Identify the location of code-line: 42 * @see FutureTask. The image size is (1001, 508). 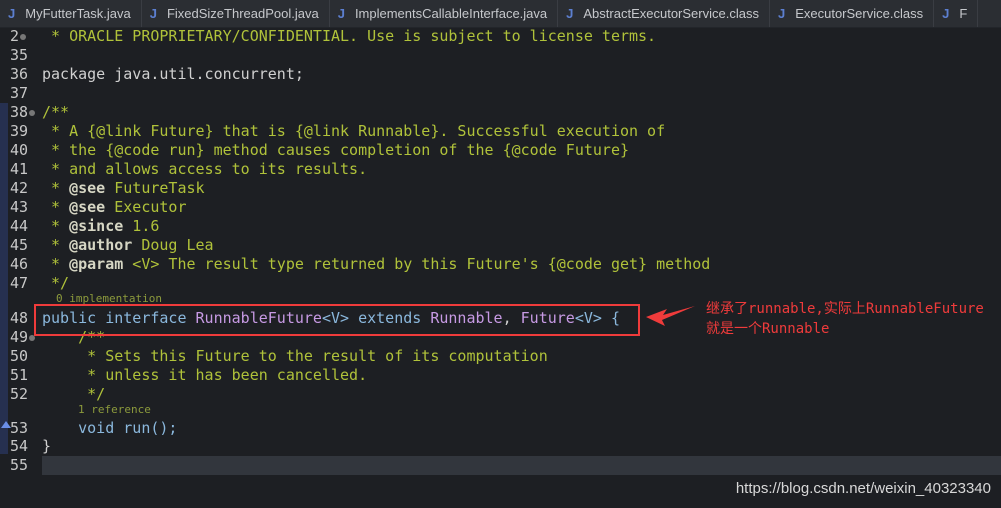
(500, 188).